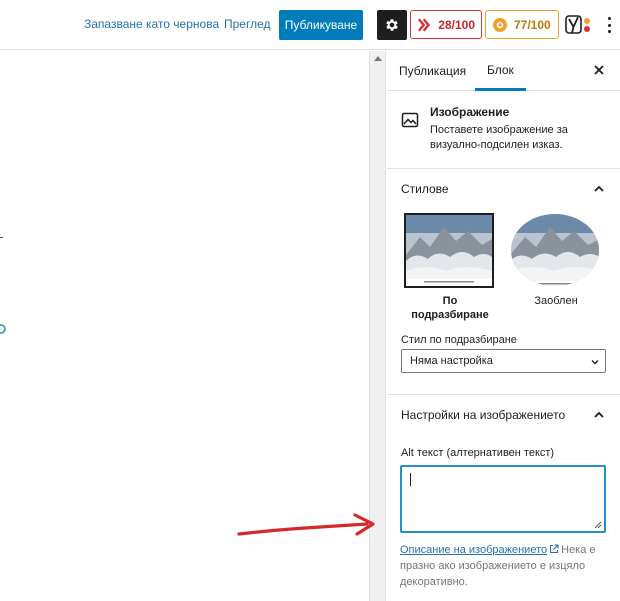 The image size is (620, 601). I want to click on block-title: Изображение, so click(470, 112).